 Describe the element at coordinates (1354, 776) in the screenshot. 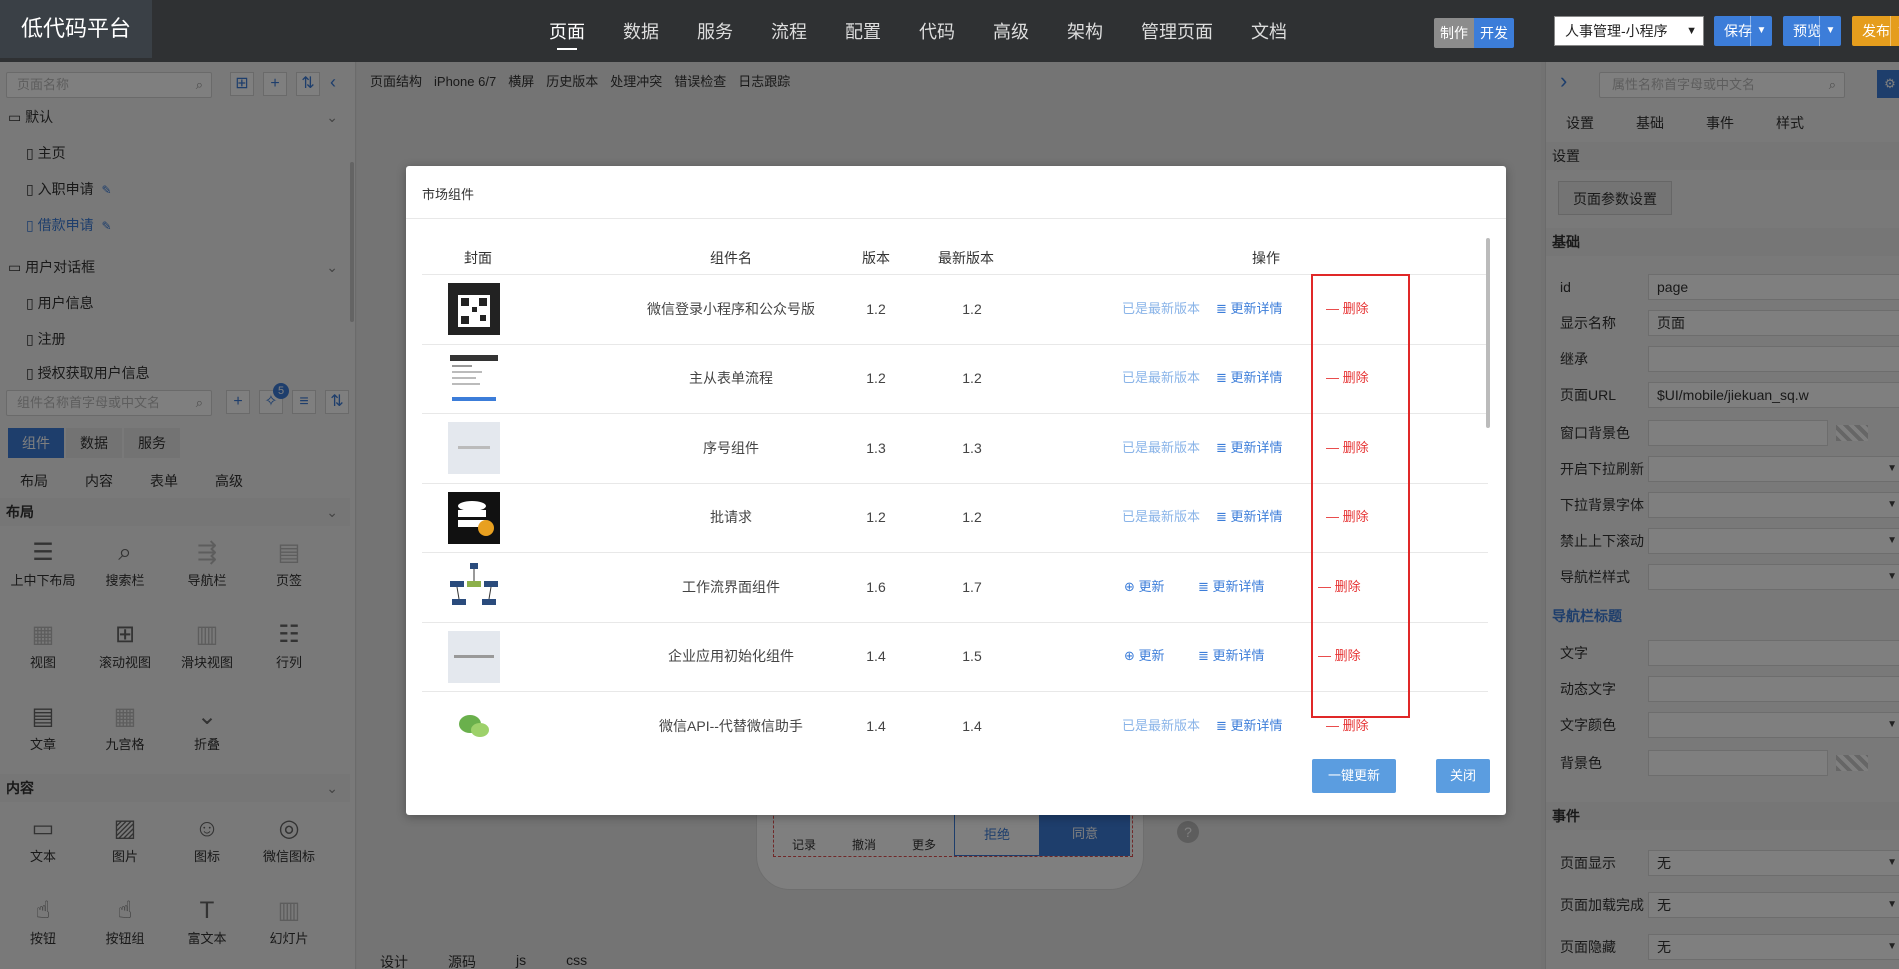

I see `update-all-button: 一键更新` at that location.